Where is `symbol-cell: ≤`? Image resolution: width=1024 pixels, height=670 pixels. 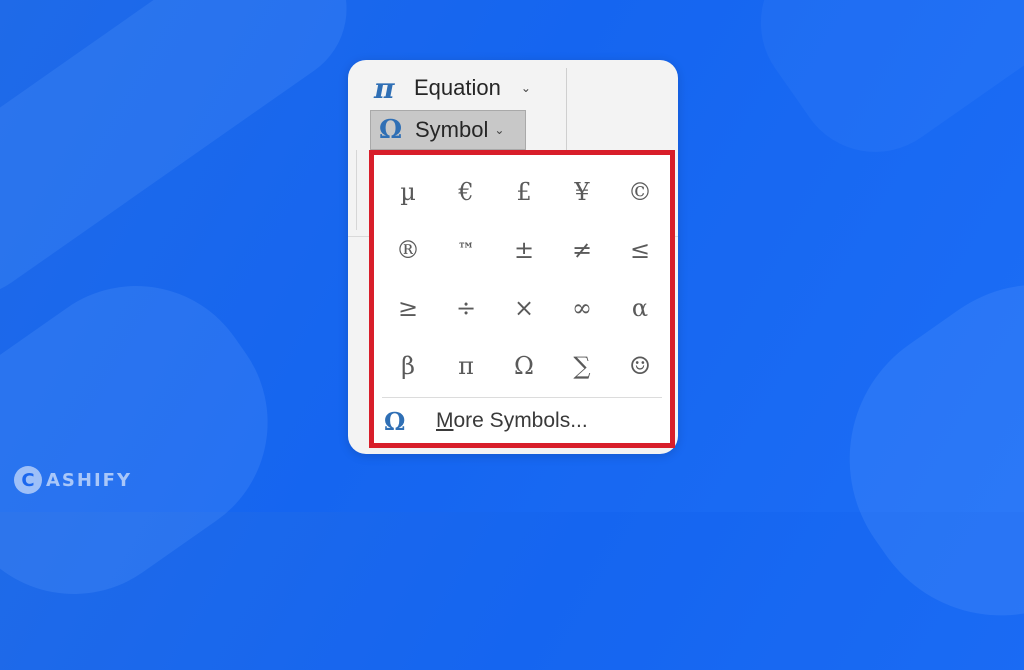
symbol-cell: ≤ is located at coordinates (640, 250).